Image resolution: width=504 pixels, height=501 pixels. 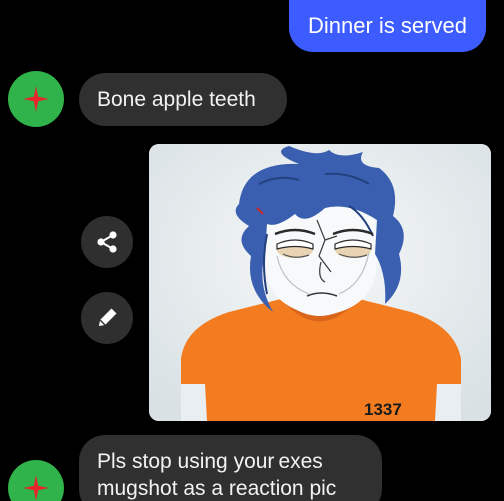 I want to click on share-button, so click(x=107, y=242).